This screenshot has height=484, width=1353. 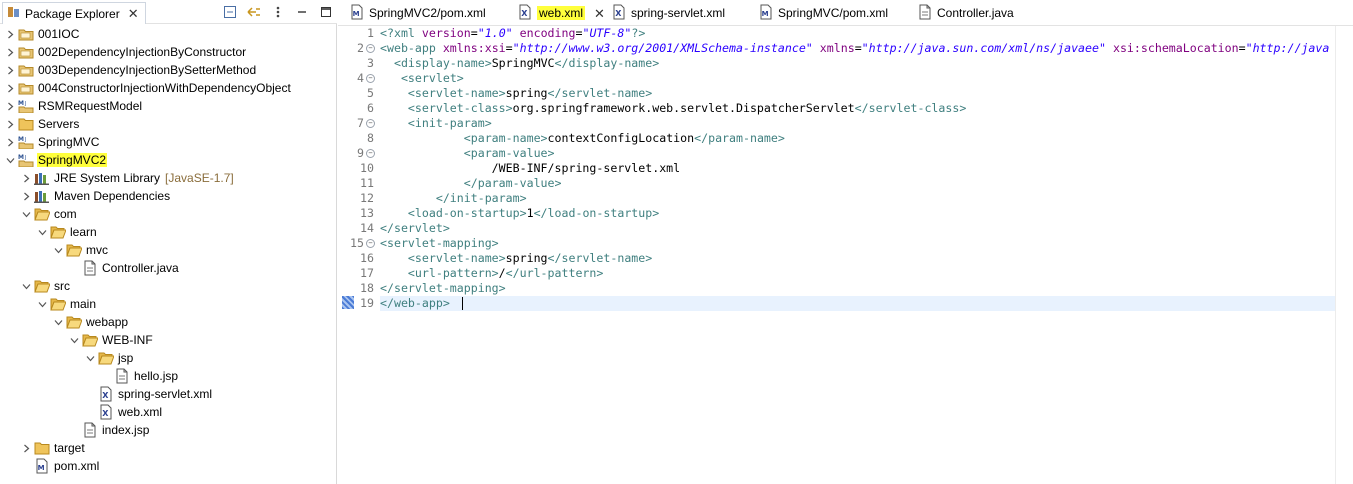 I want to click on tree-item-label: WEB-INF, so click(x=127, y=340).